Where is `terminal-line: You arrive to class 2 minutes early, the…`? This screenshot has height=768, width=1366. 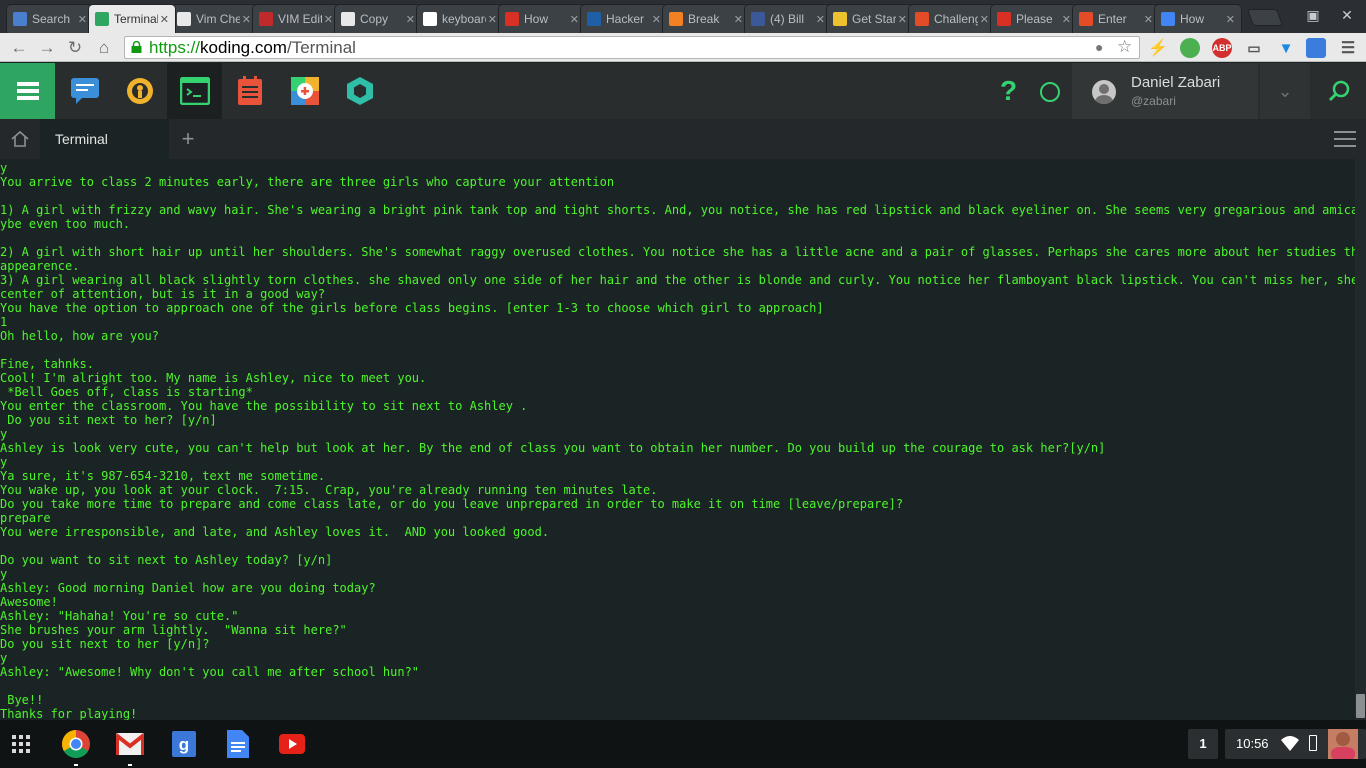 terminal-line: You arrive to class 2 minutes early, the… is located at coordinates (307, 182).